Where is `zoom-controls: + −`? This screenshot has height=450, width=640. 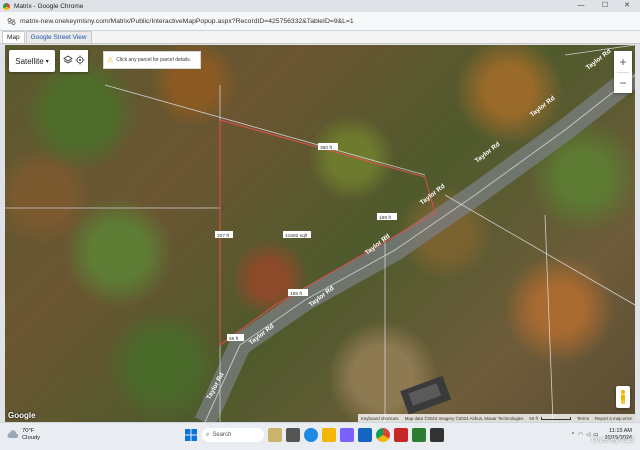 zoom-controls: + − is located at coordinates (623, 72).